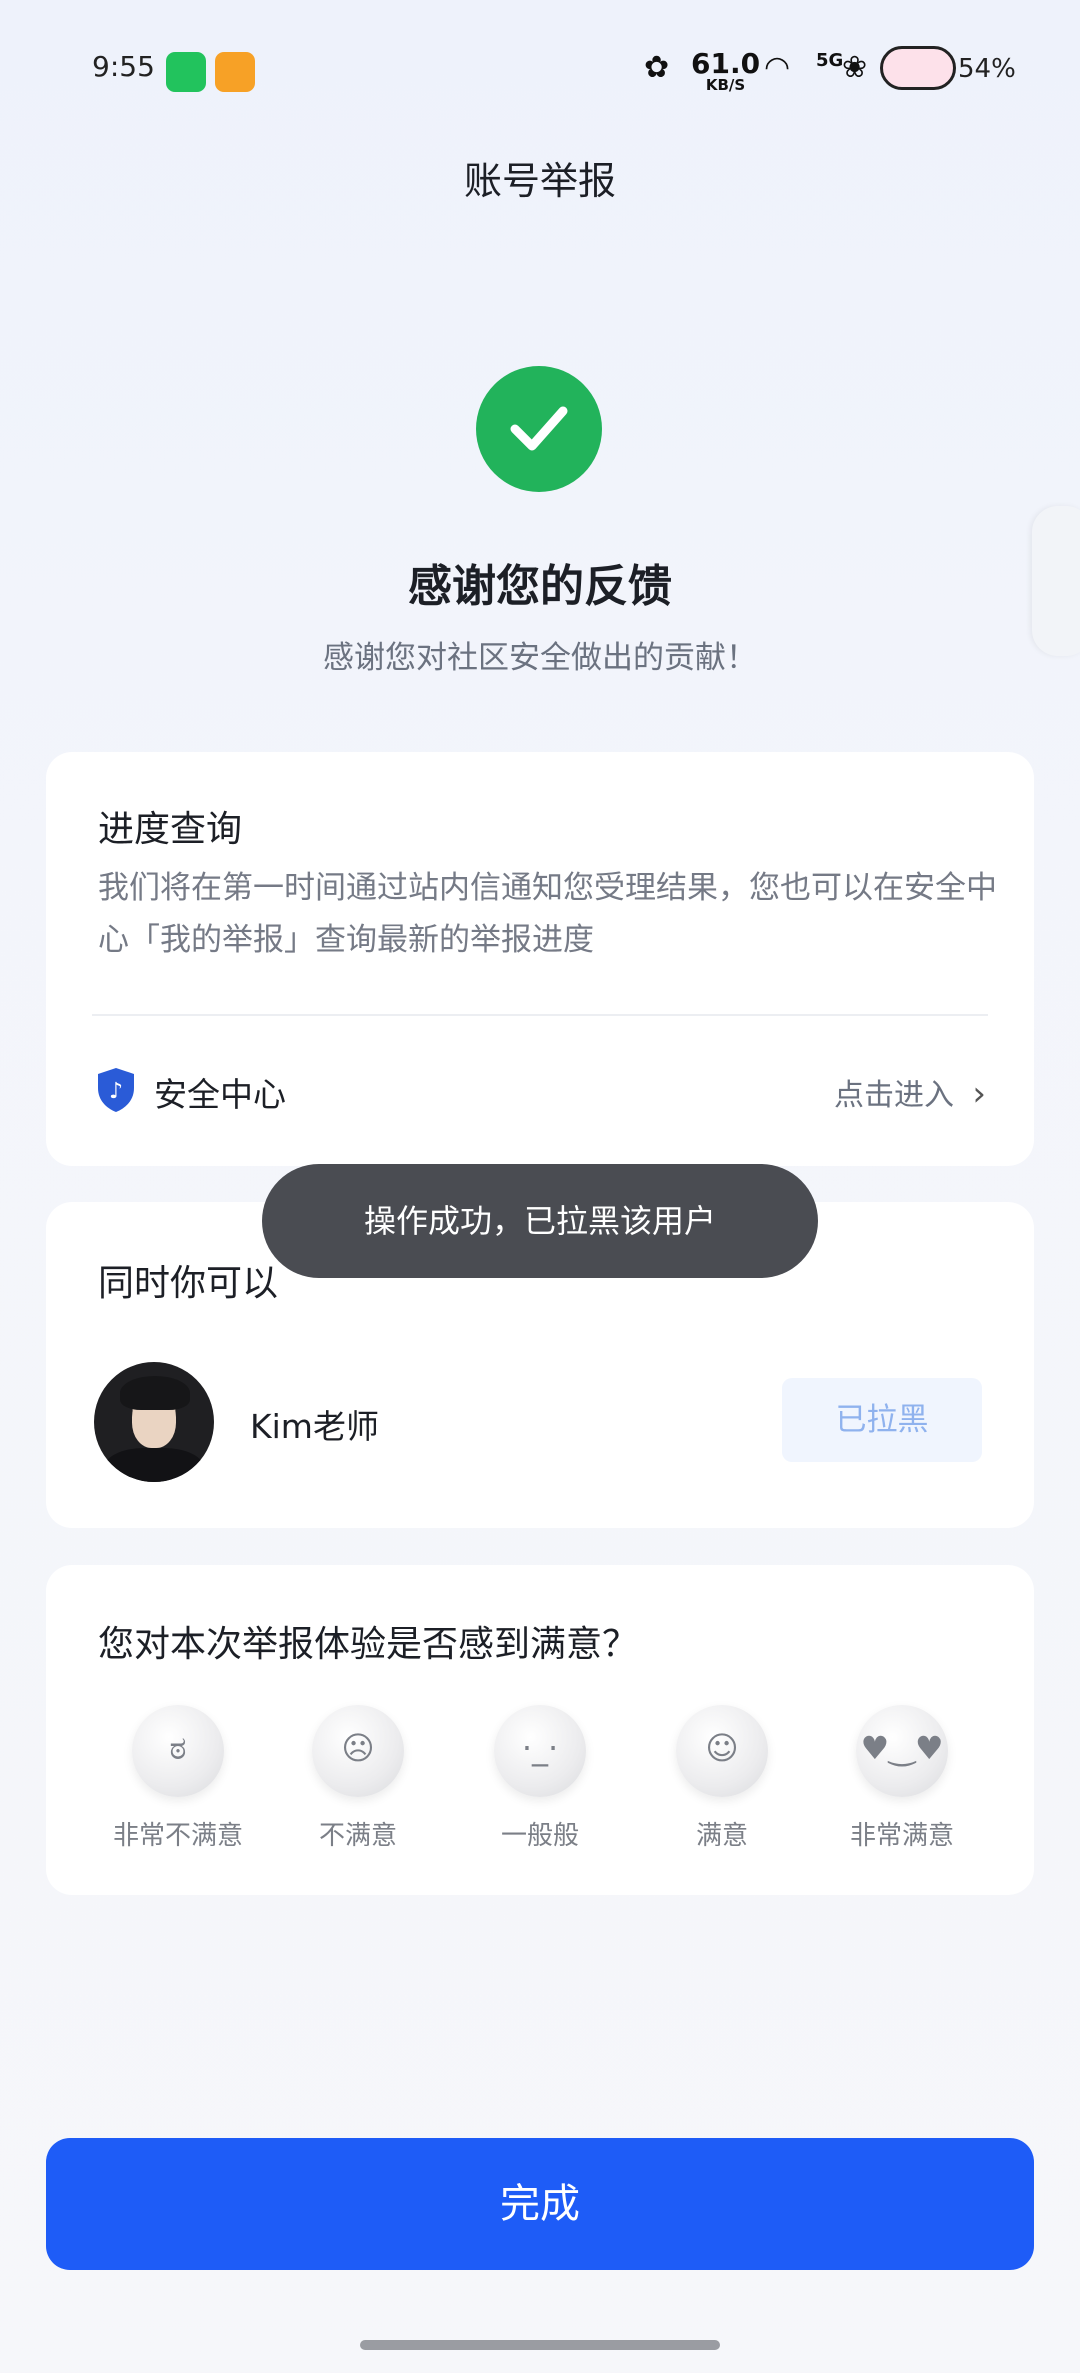 This screenshot has height=2373, width=1080. What do you see at coordinates (540, 1221) in the screenshot?
I see `toast-message: 操作成功，已拉黑该用户` at bounding box center [540, 1221].